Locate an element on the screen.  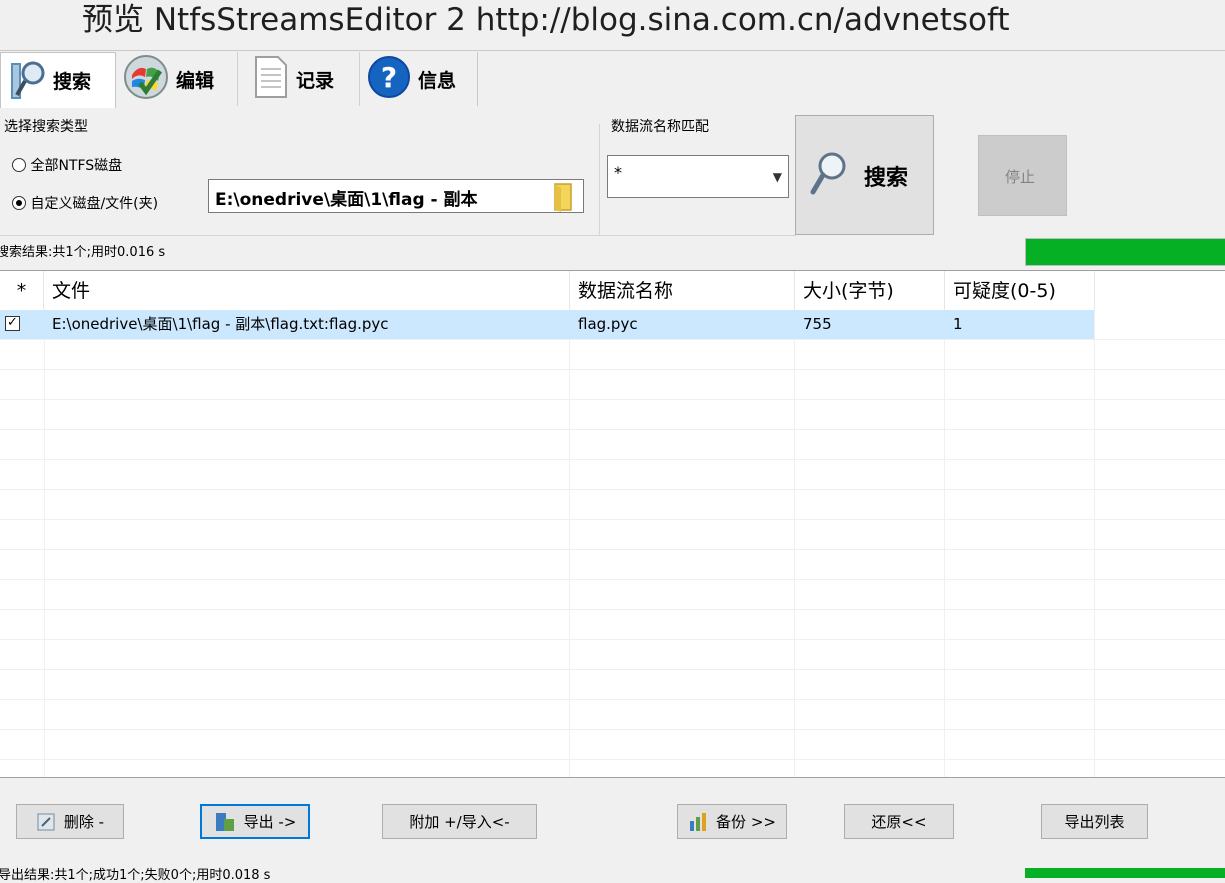
col-header-stream: 数据流名称 is located at coordinates (682, 290).